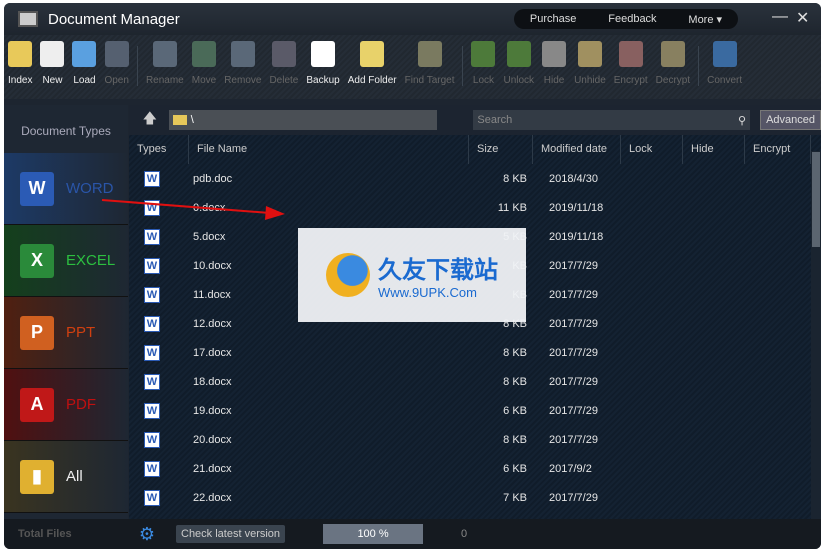 This screenshot has width=825, height=552. What do you see at coordinates (515, 352) in the screenshot?
I see `file-size: 8 KB` at bounding box center [515, 352].